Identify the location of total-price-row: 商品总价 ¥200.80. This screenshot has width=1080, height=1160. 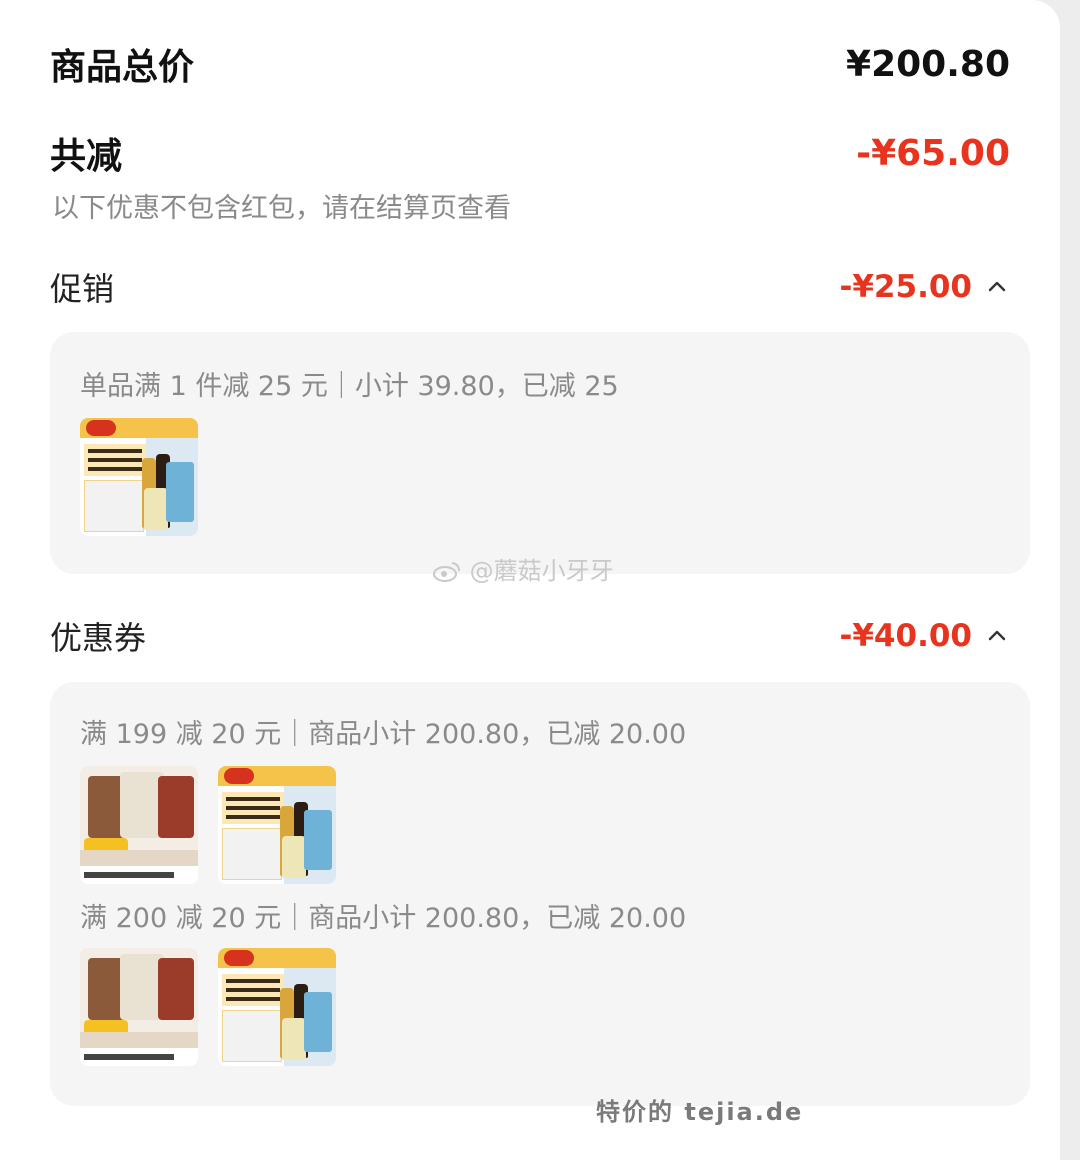
(530, 64).